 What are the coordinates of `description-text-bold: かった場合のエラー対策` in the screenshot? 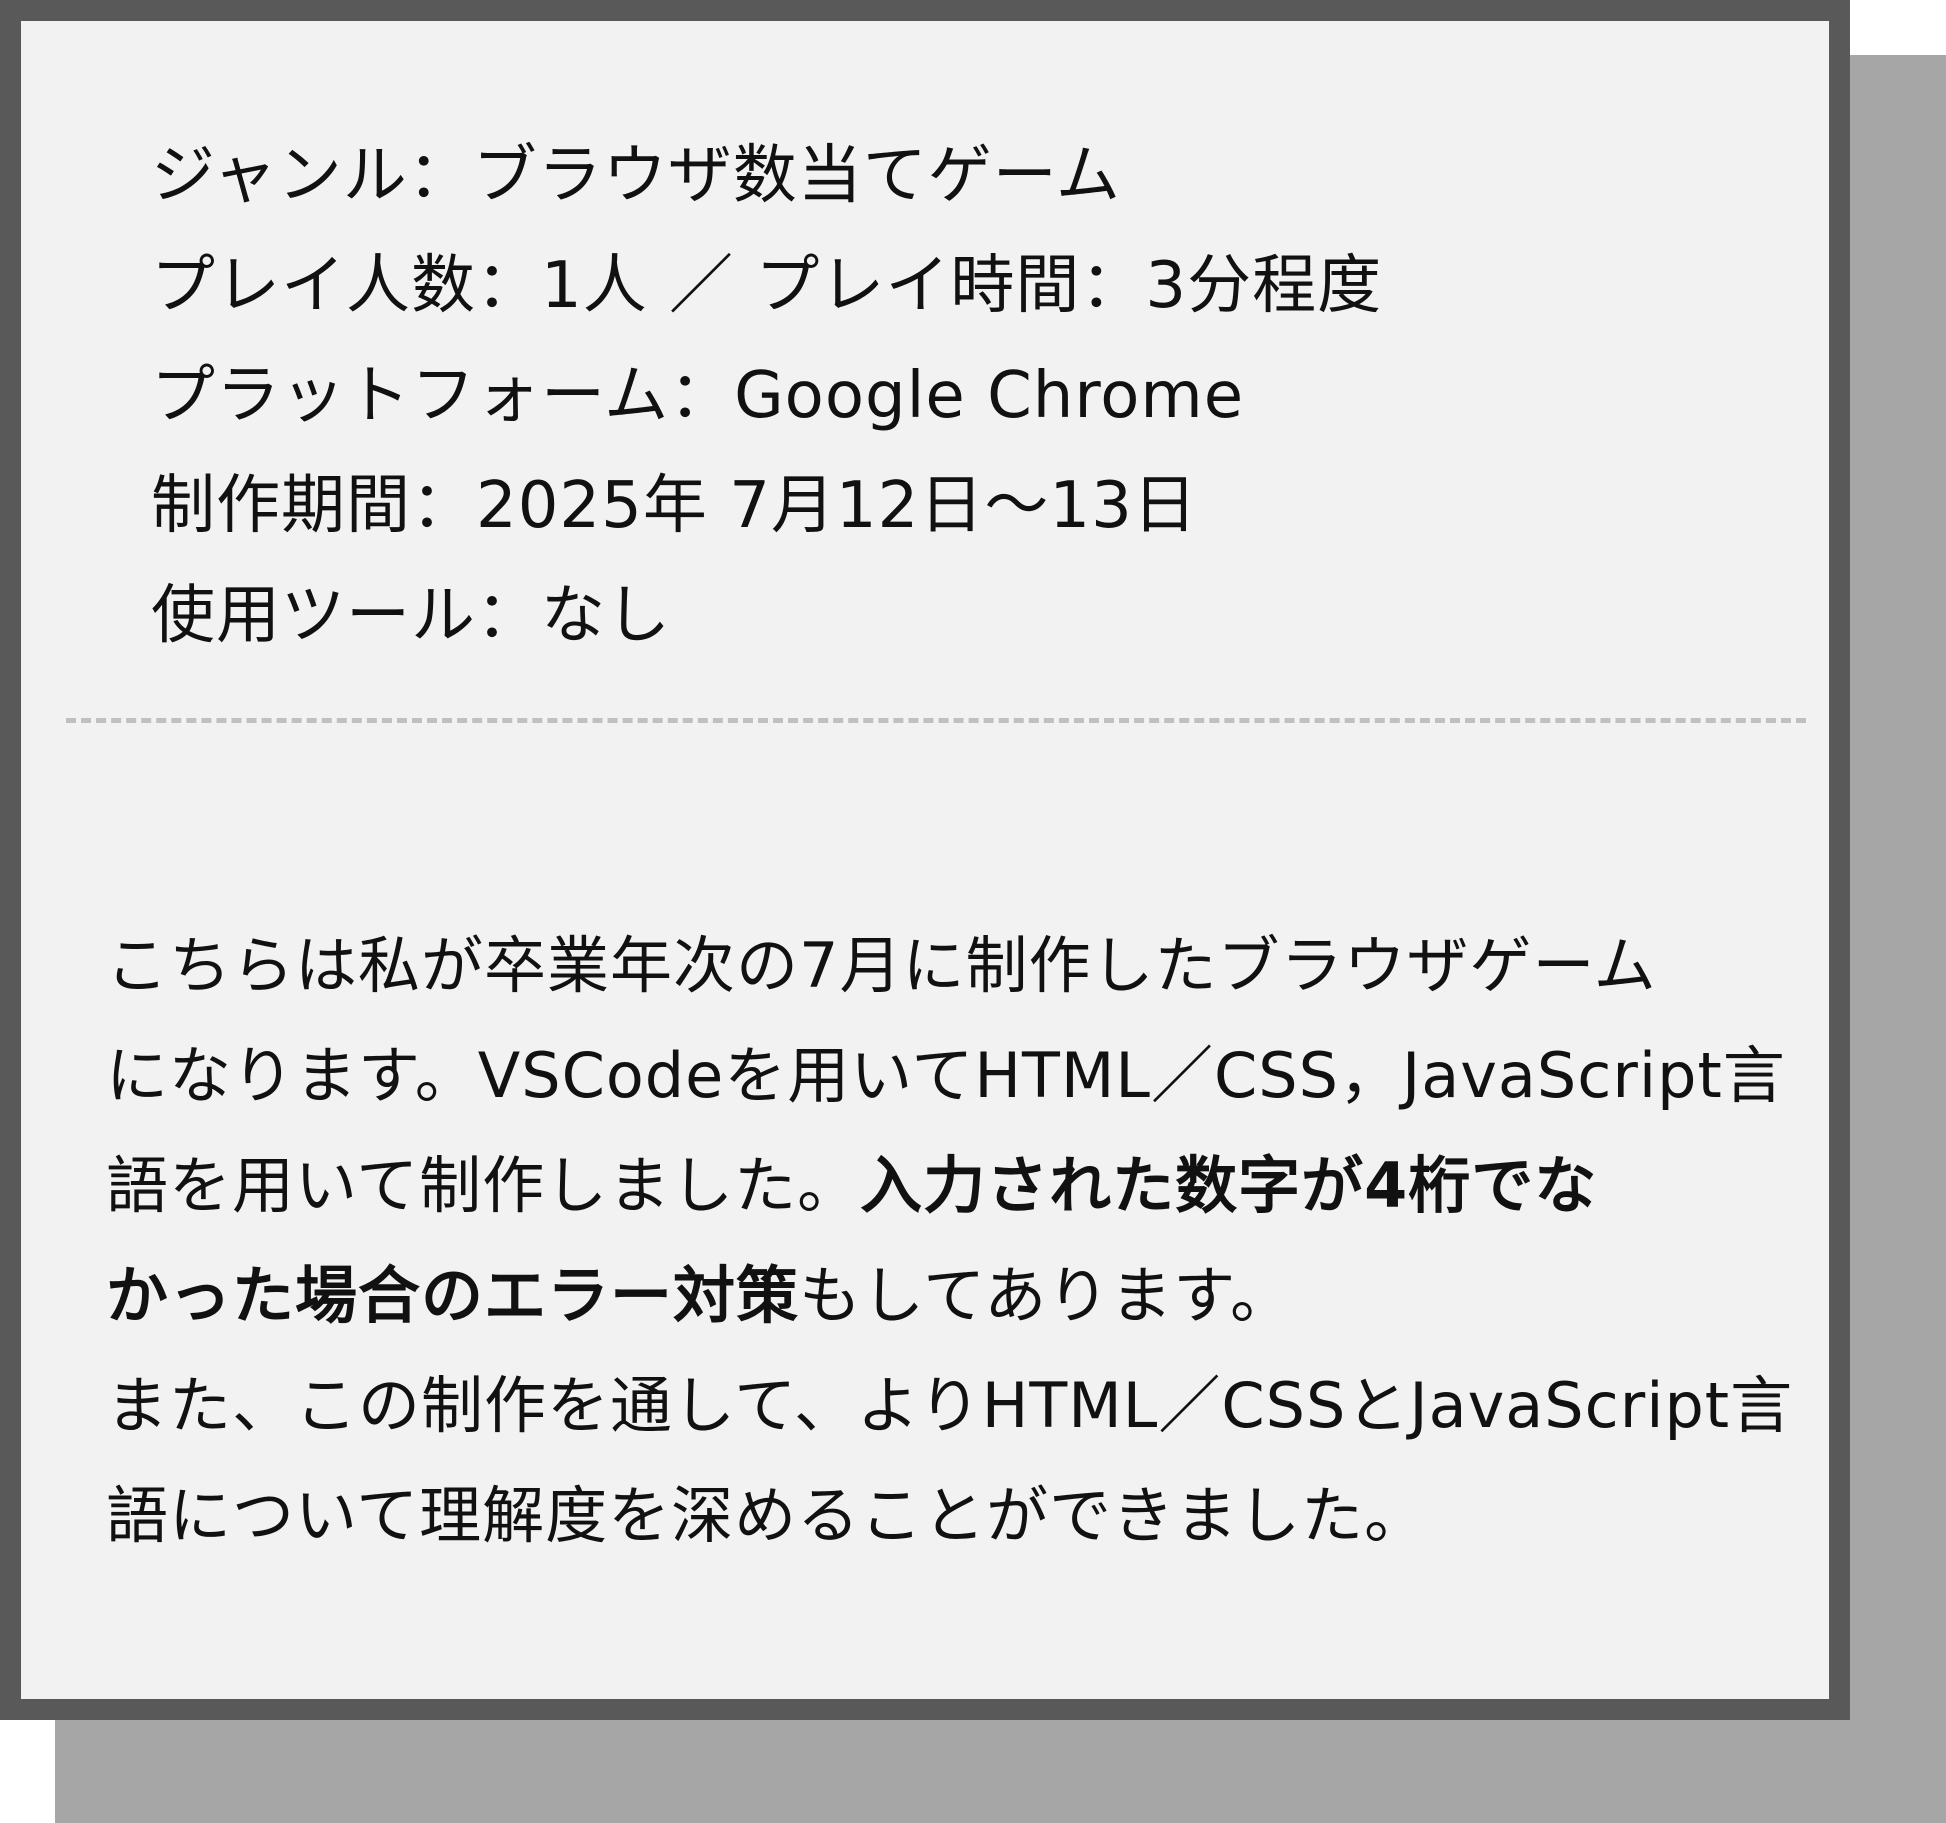 It's located at (453, 1295).